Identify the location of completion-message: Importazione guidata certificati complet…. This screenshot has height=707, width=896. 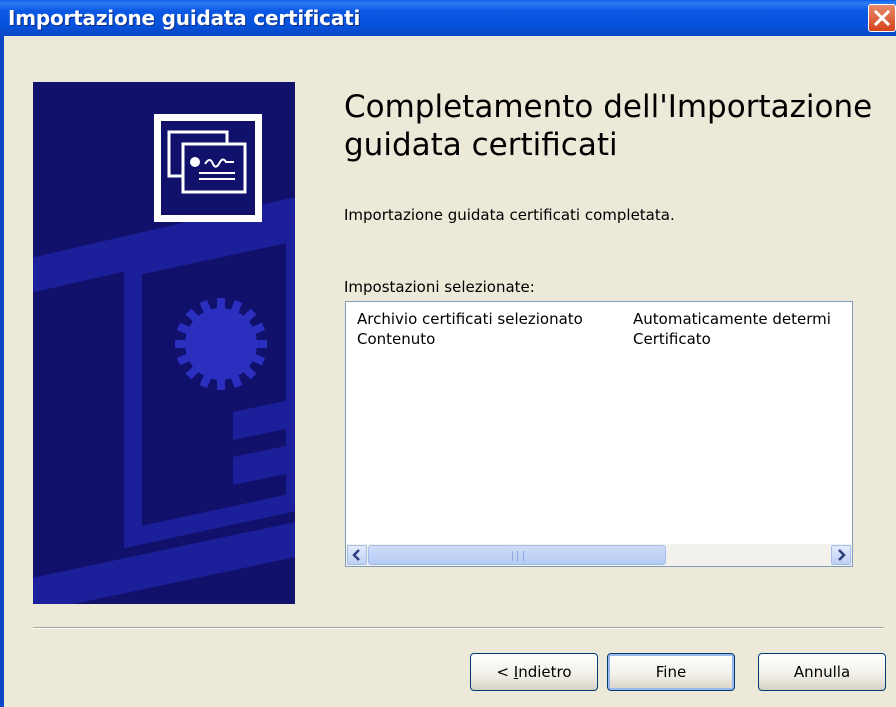
(509, 215).